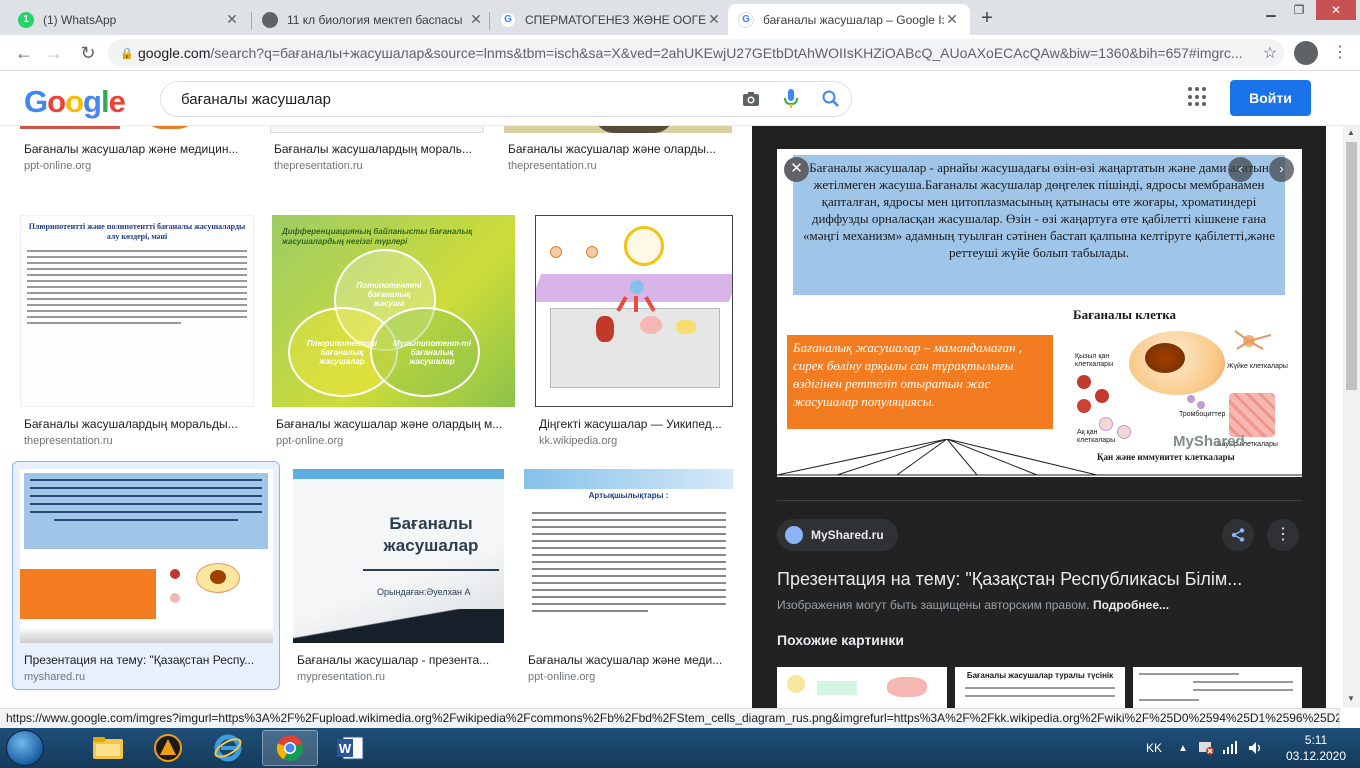  Describe the element at coordinates (1340, 53) in the screenshot. I see `browser-menu-icon: ⋮` at that location.